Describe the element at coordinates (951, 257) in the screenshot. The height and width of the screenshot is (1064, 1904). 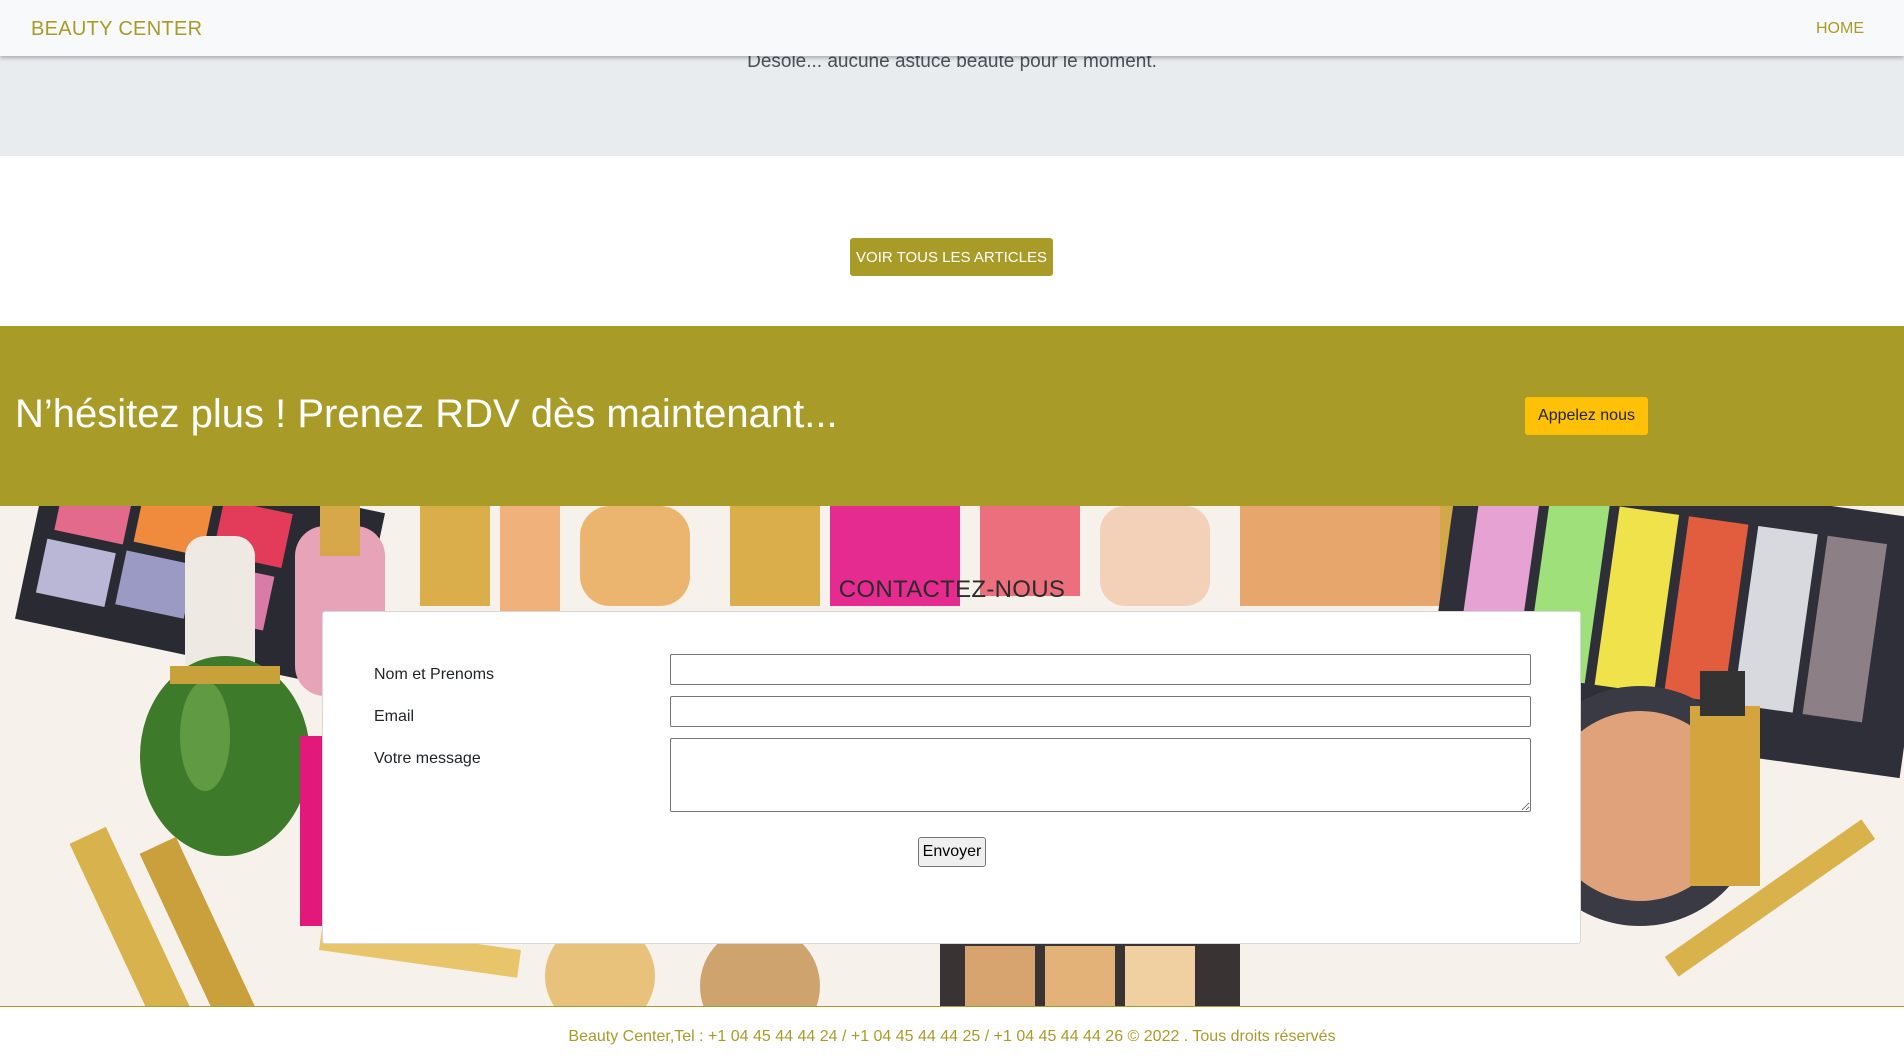
I see `view-all-articles-button: VOIR TOUS LES ARTICLES` at that location.